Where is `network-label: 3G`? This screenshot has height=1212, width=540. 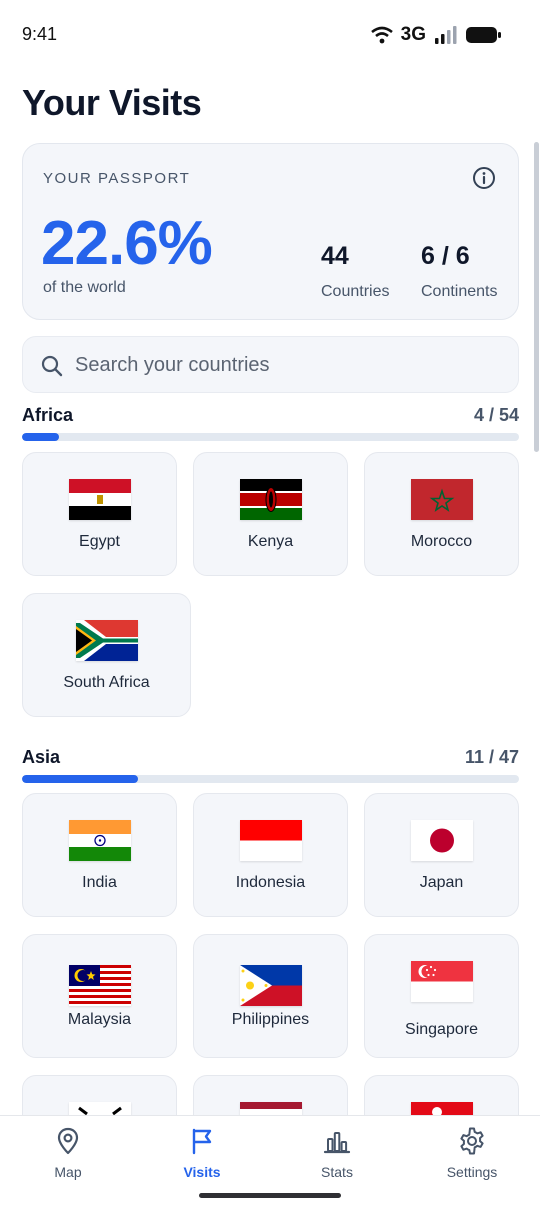 network-label: 3G is located at coordinates (413, 34).